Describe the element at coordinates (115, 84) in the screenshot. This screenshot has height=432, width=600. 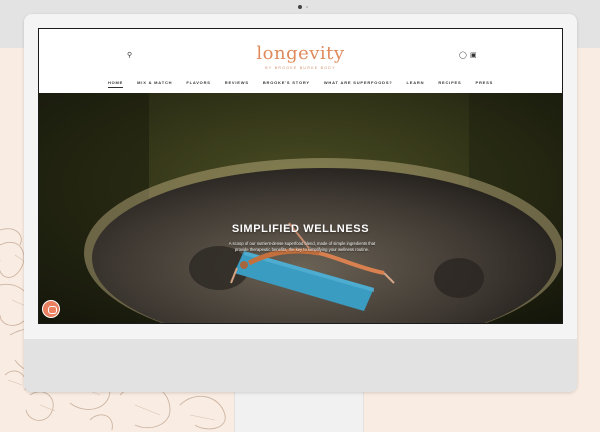
I see `nav-home: HOME` at that location.